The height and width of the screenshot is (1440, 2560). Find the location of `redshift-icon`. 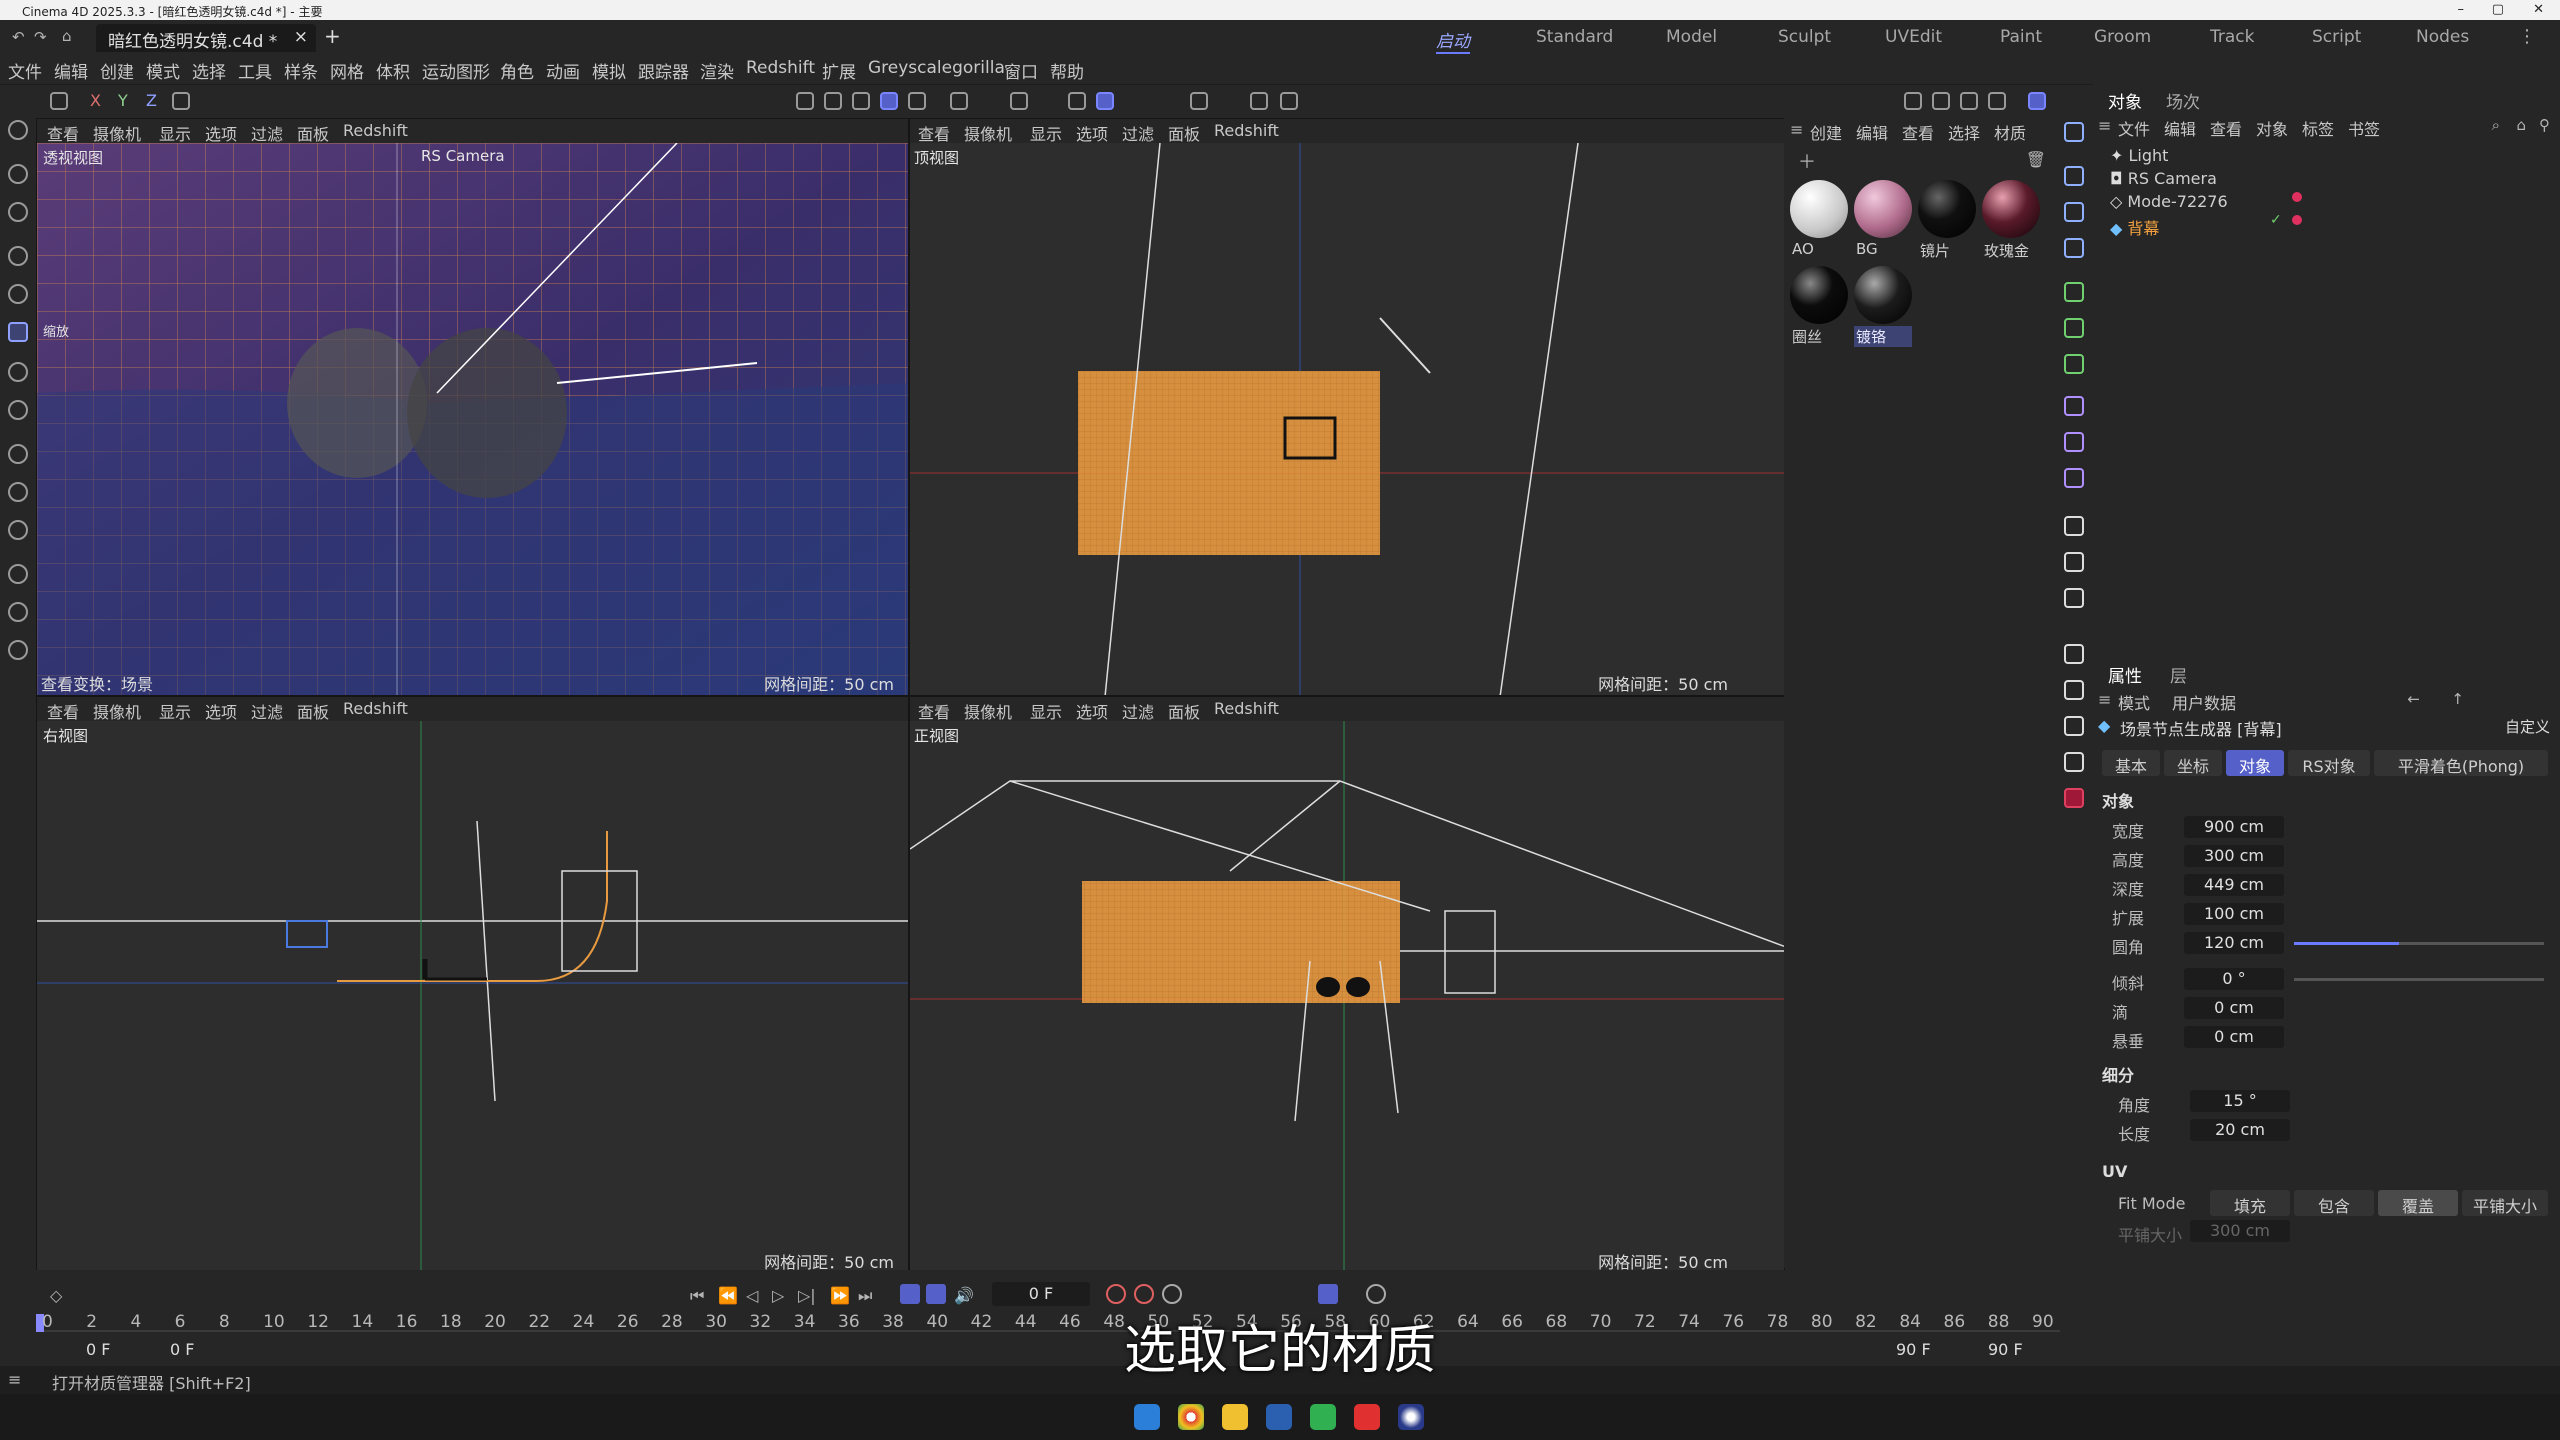

redshift-icon is located at coordinates (2074, 798).